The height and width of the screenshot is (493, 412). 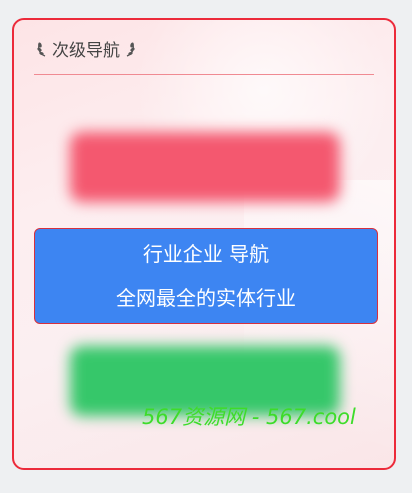 I want to click on blurred-nav-button-top, so click(x=205, y=167).